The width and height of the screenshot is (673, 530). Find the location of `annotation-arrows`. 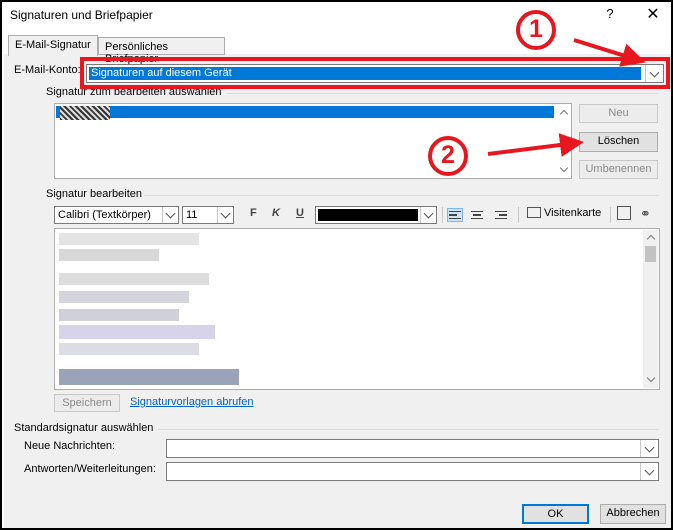

annotation-arrows is located at coordinates (566, 97).